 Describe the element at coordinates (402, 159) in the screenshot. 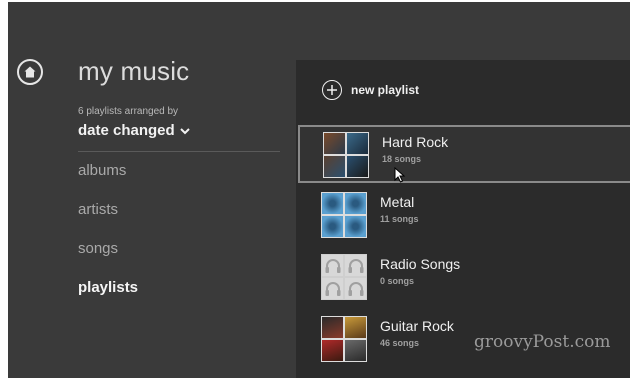

I see `playlist-song-count: 18 songs` at that location.